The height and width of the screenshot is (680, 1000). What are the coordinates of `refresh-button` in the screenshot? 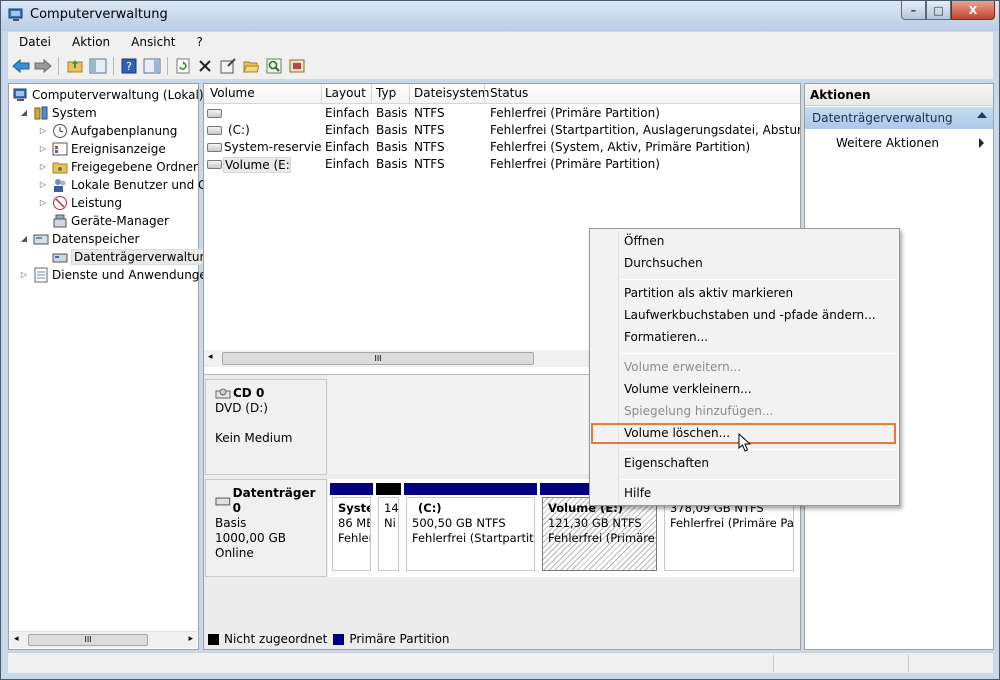 It's located at (183, 66).